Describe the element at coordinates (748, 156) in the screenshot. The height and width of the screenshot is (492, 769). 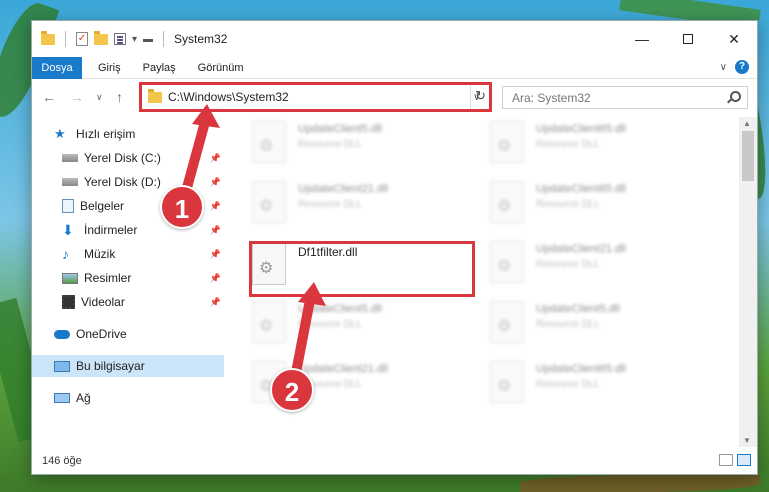
I see `scrollbar-thumb` at that location.